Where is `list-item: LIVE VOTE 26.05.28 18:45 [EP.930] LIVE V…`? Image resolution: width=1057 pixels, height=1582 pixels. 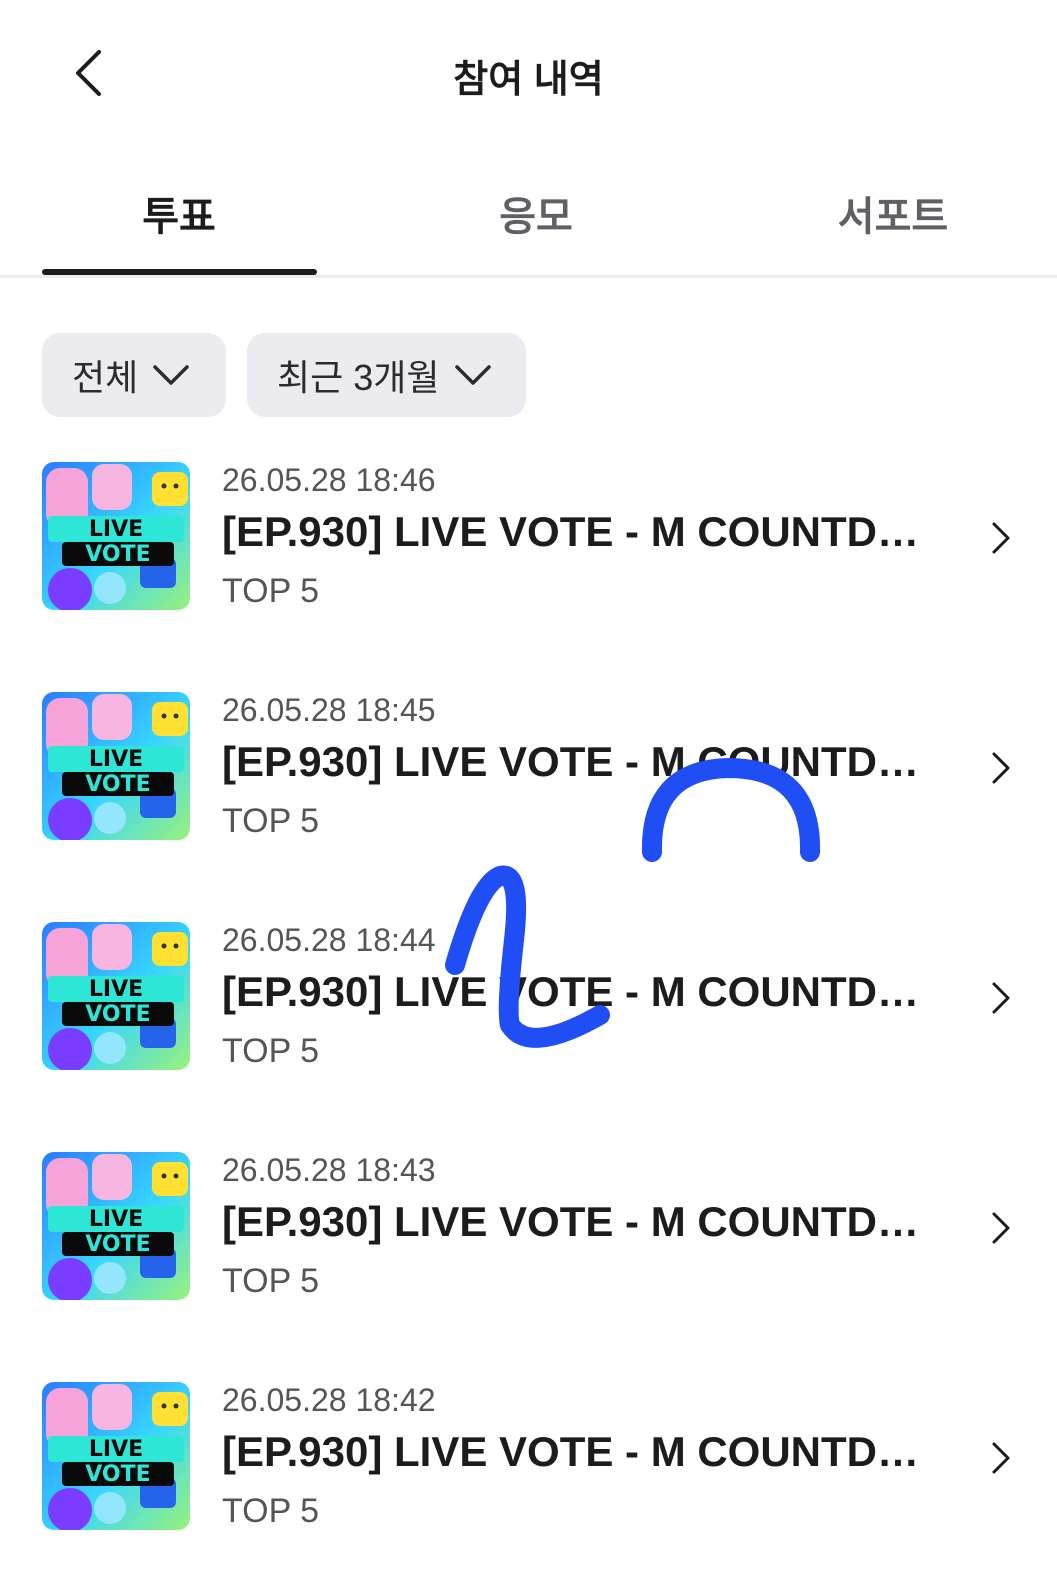
list-item: LIVE VOTE 26.05.28 18:45 [EP.930] LIVE V… is located at coordinates (528, 767).